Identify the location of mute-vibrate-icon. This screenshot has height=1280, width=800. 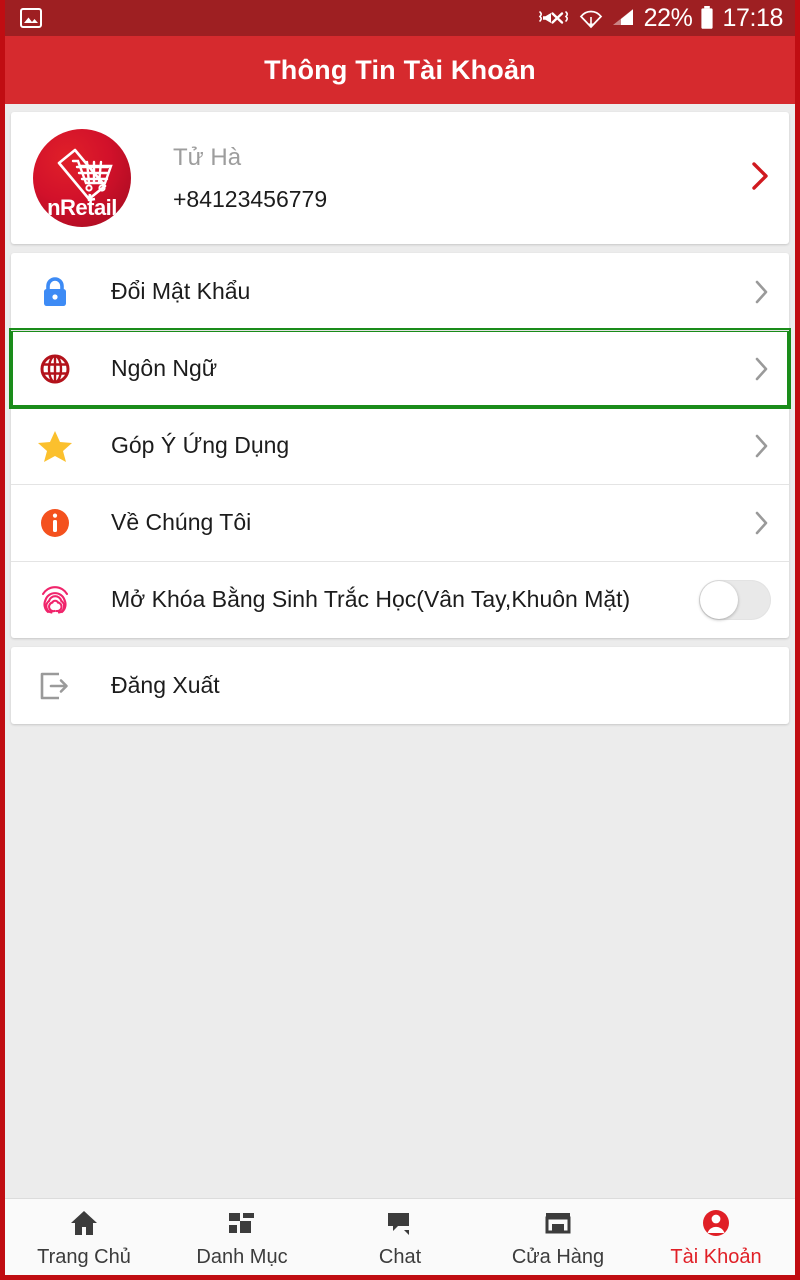
(554, 18).